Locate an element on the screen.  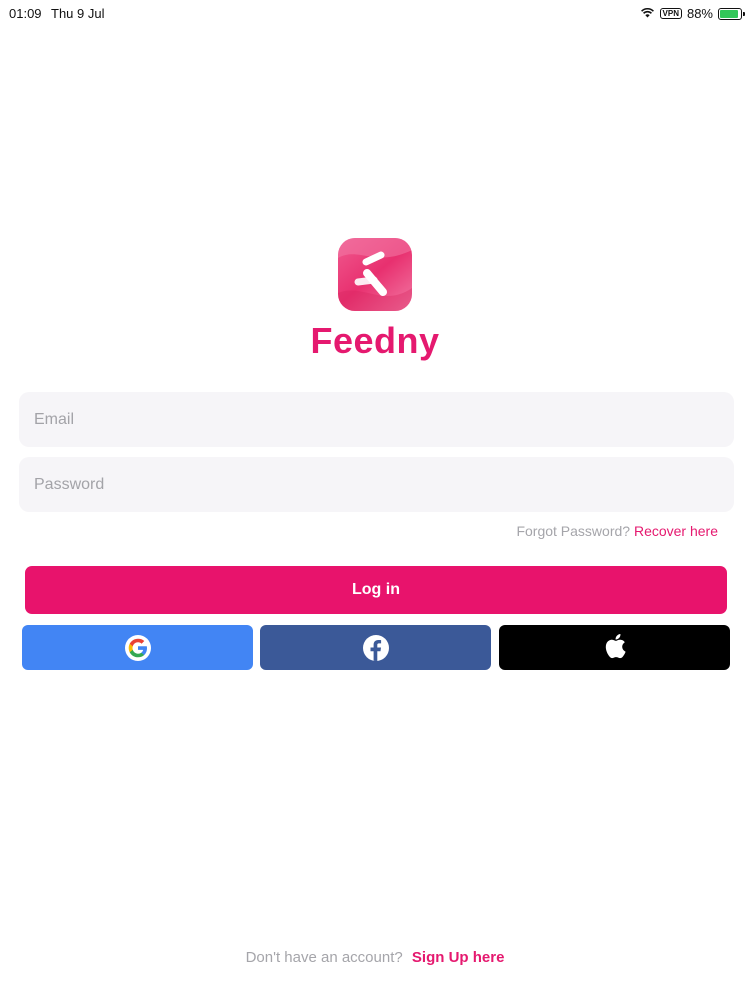
status-bar: 01:09 Thu 9 Jul VPN 88% is located at coordinates (375, 14).